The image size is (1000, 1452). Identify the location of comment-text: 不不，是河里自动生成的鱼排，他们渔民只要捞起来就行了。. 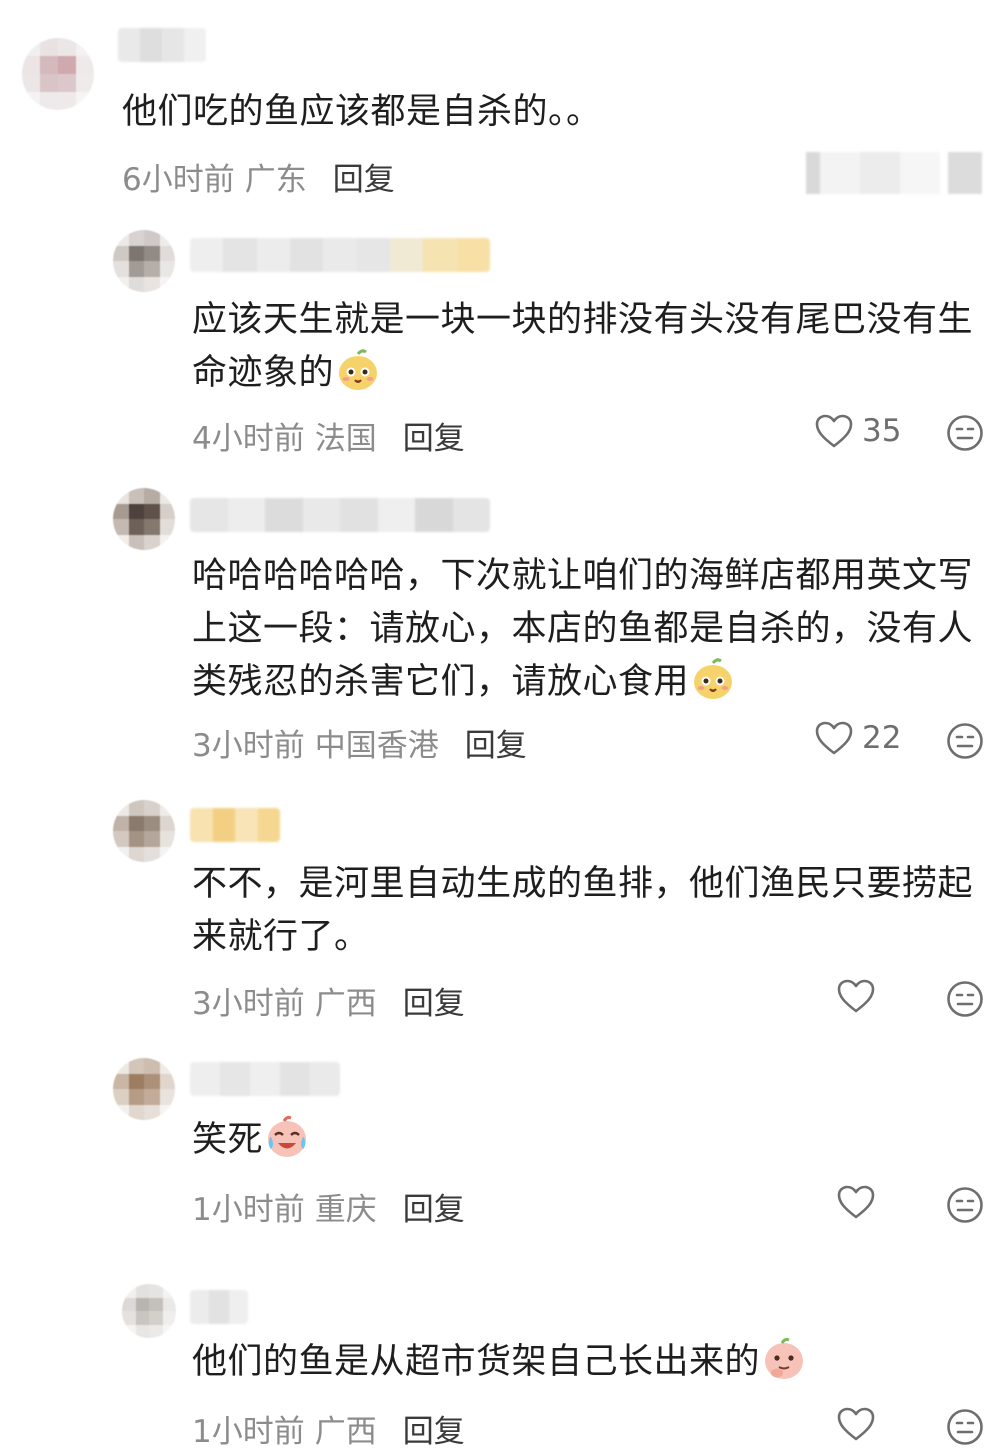
(583, 910).